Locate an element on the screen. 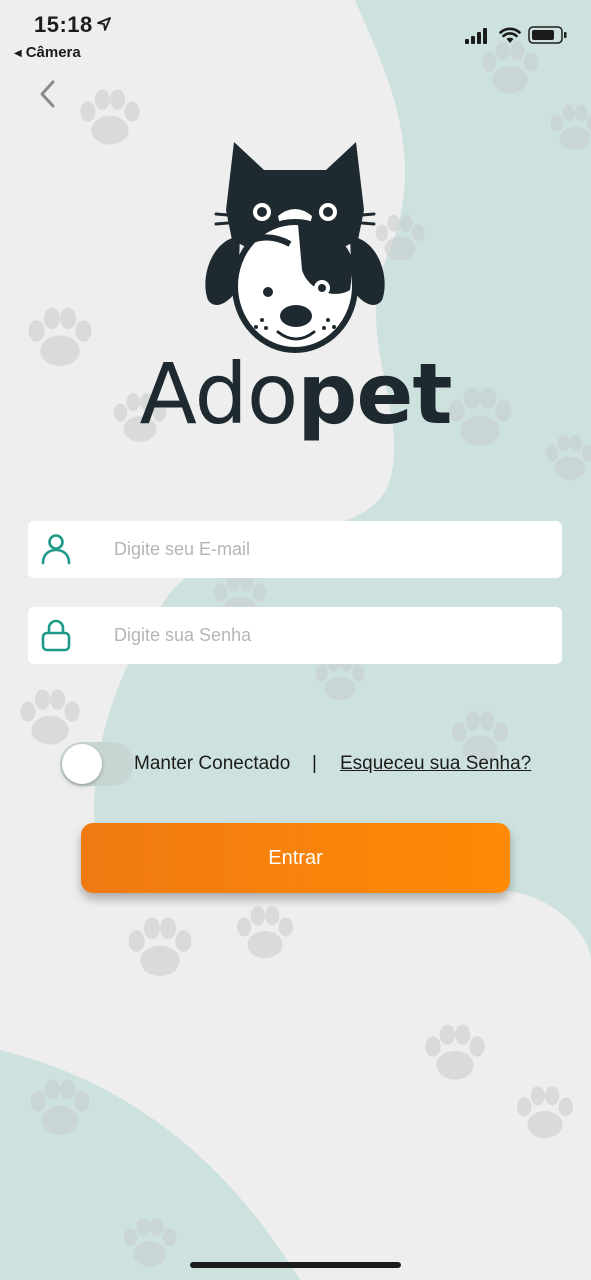 The height and width of the screenshot is (1280, 591). keep-connected-toggle is located at coordinates (97, 764).